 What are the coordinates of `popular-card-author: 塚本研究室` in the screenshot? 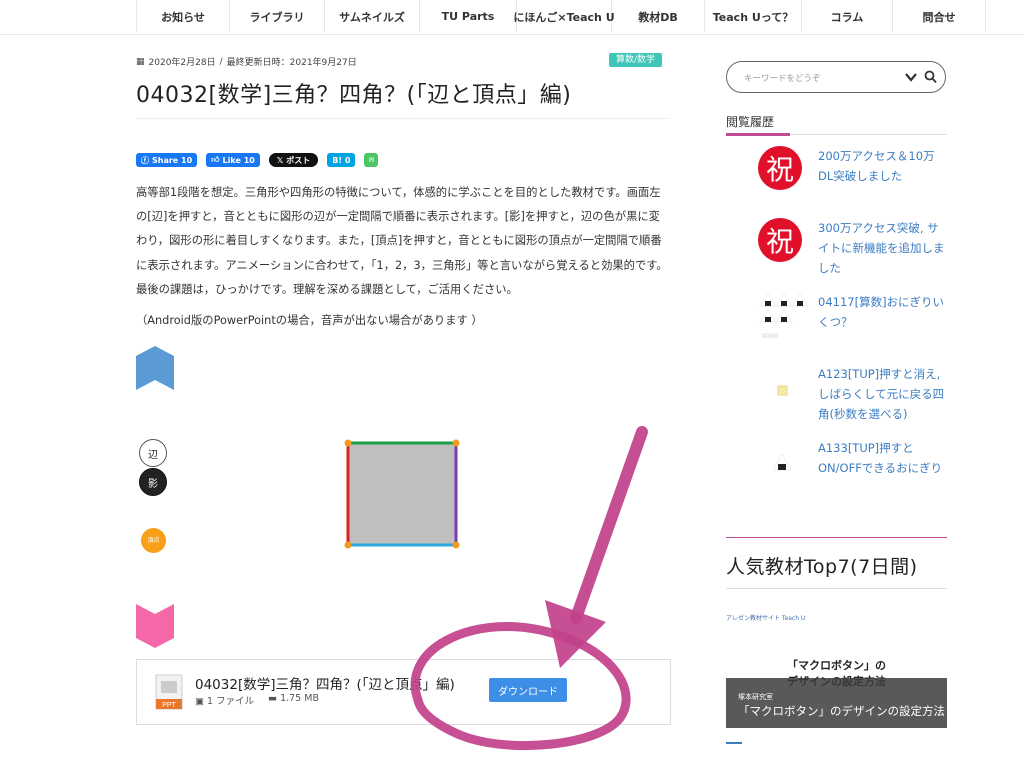 It's located at (755, 697).